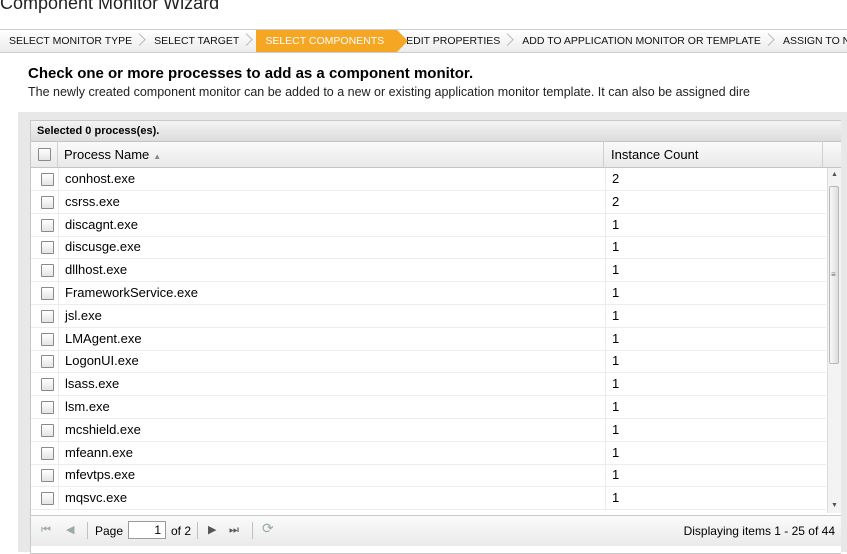 This screenshot has height=554, width=847. What do you see at coordinates (157, 156) in the screenshot?
I see `sort-ascending-icon: ▲` at bounding box center [157, 156].